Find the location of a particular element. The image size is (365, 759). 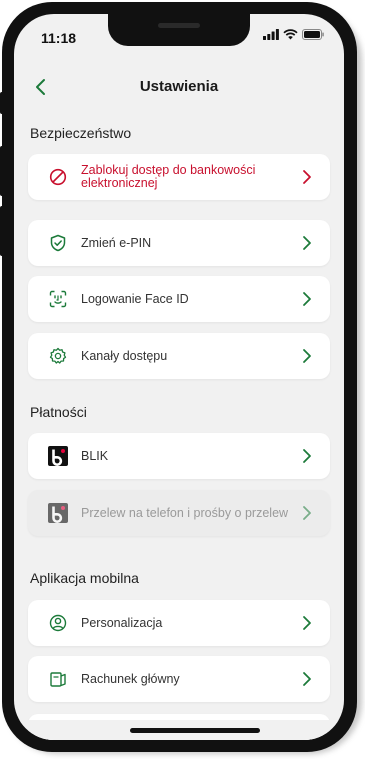

blik-item: BLIK is located at coordinates (179, 456).